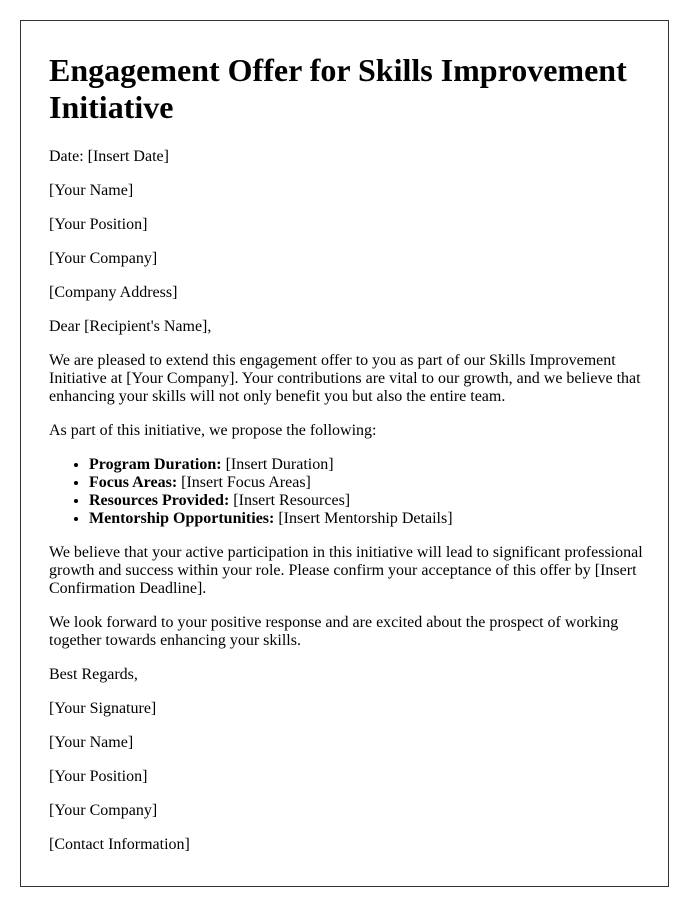  I want to click on term-value: [Insert Focus Areas], so click(244, 482).